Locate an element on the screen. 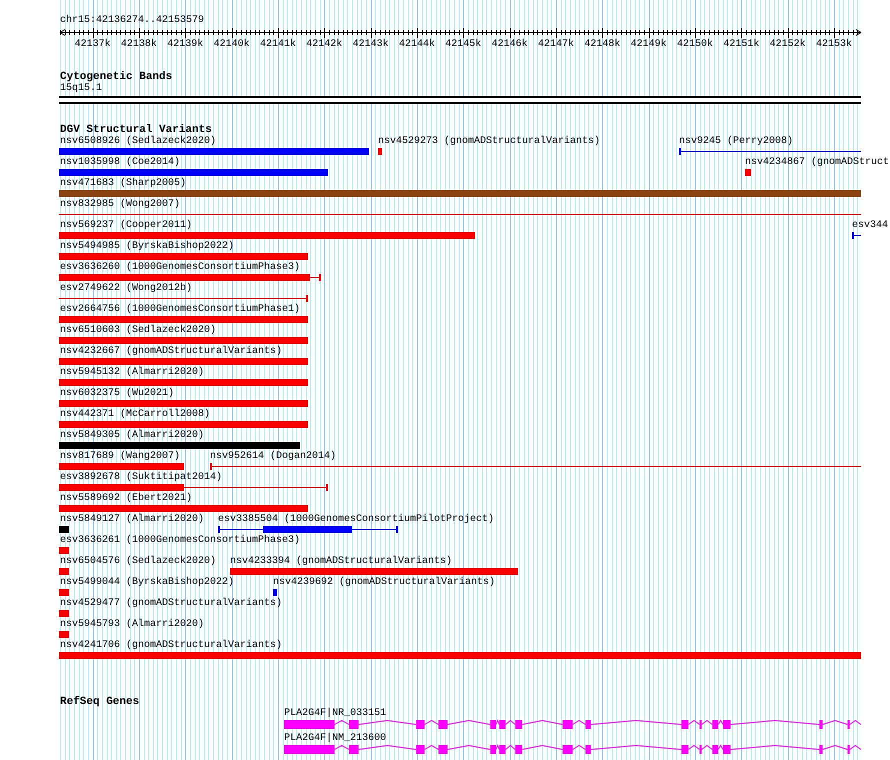 This screenshot has width=890, height=760. tick-label: 42146k is located at coordinates (510, 45).